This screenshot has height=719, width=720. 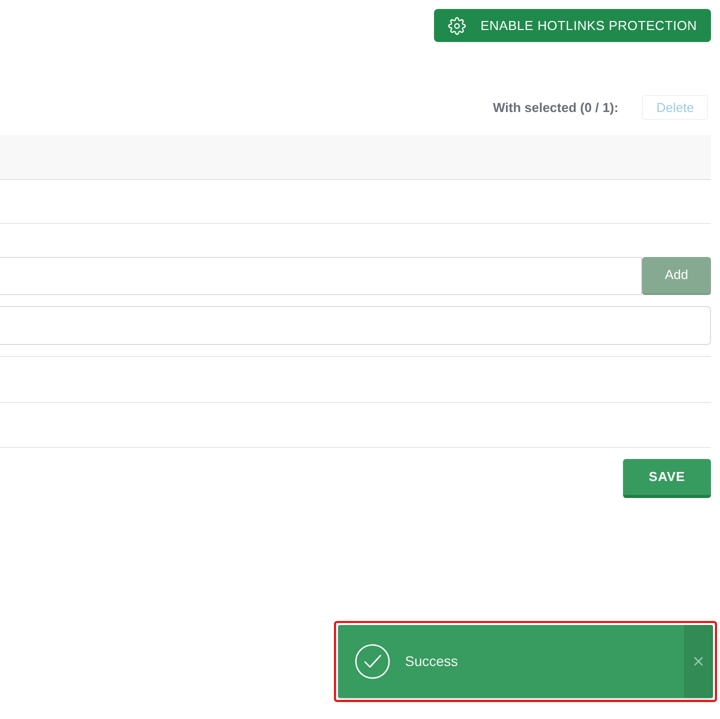 What do you see at coordinates (457, 25) in the screenshot?
I see `settings-icon` at bounding box center [457, 25].